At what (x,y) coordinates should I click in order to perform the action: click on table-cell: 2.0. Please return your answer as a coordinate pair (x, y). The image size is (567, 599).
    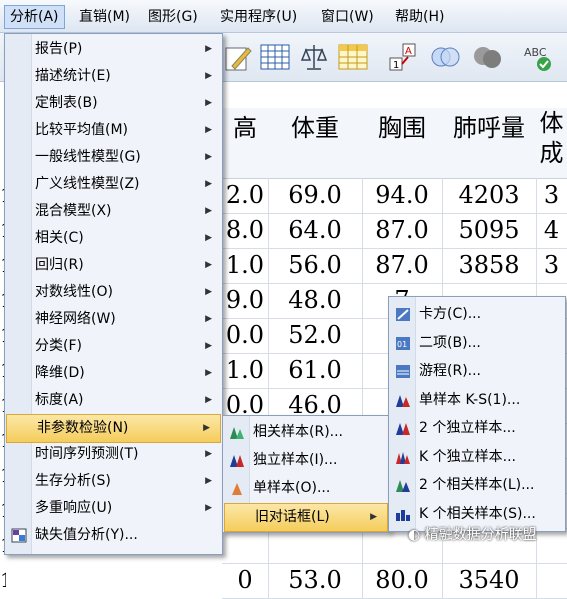
    Looking at the image, I should click on (245, 196).